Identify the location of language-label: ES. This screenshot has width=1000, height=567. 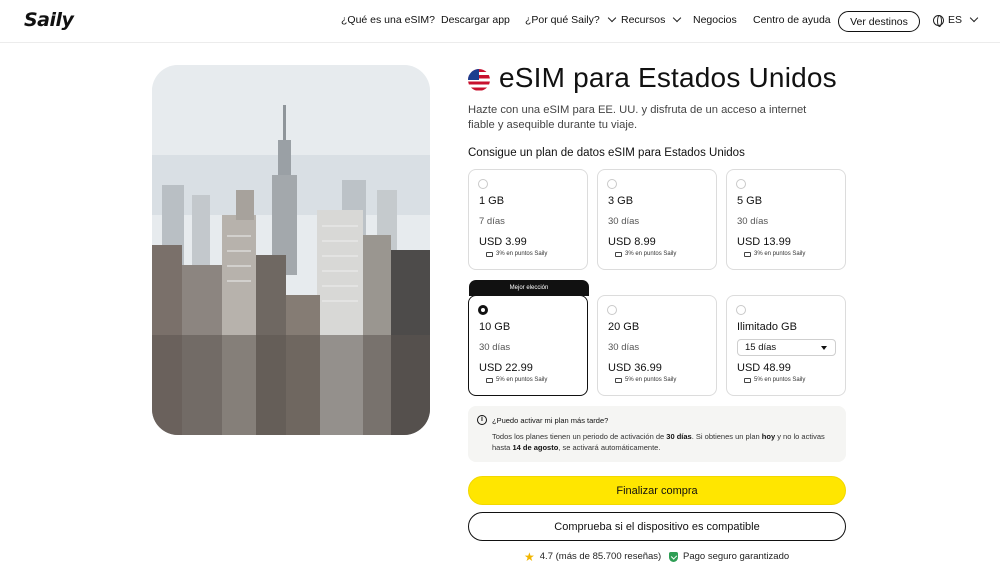
(955, 20).